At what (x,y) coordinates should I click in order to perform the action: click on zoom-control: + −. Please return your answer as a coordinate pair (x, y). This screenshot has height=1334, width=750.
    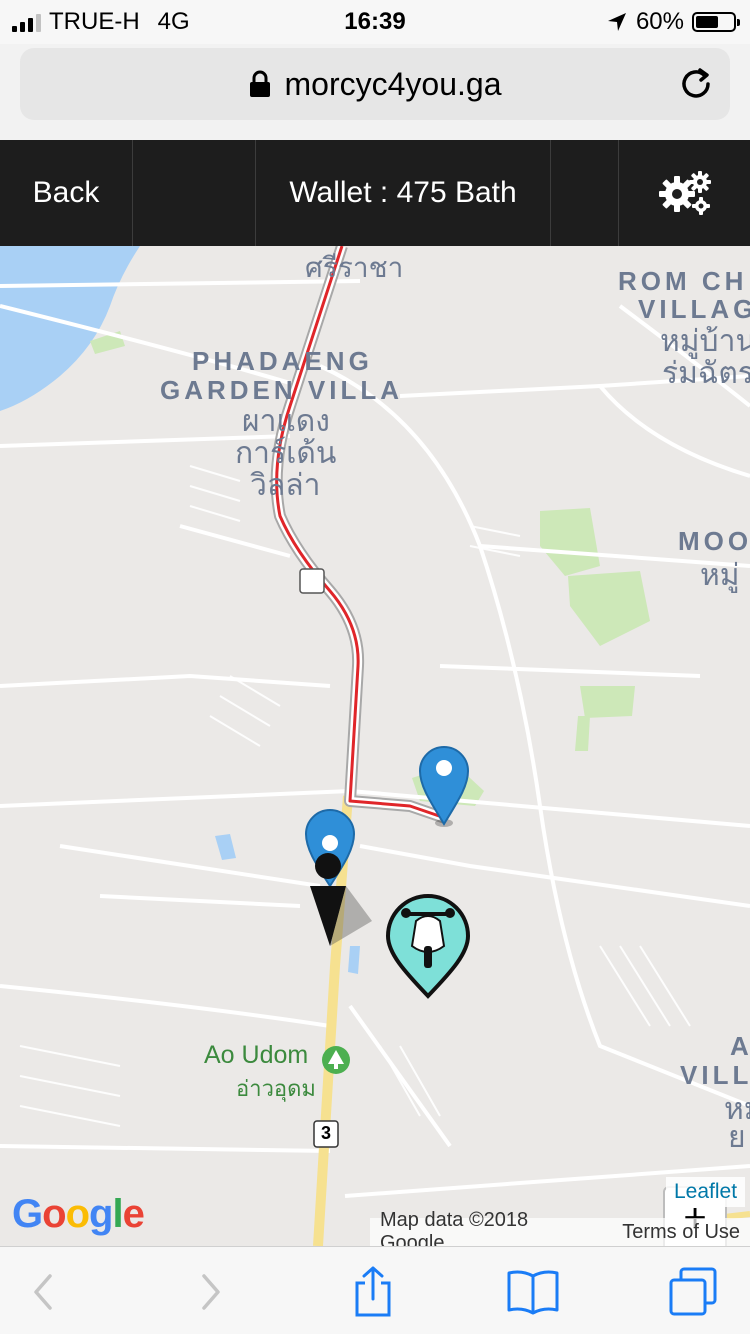
    Looking at the image, I should click on (695, 1216).